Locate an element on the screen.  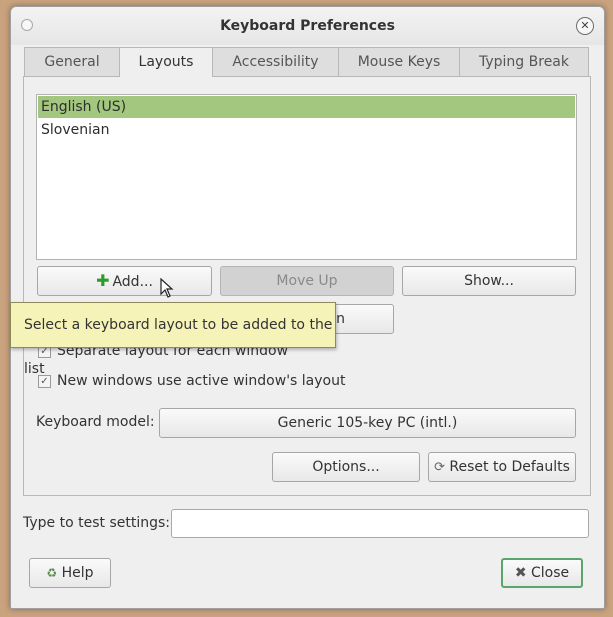
tab-layouts: Layouts is located at coordinates (166, 62).